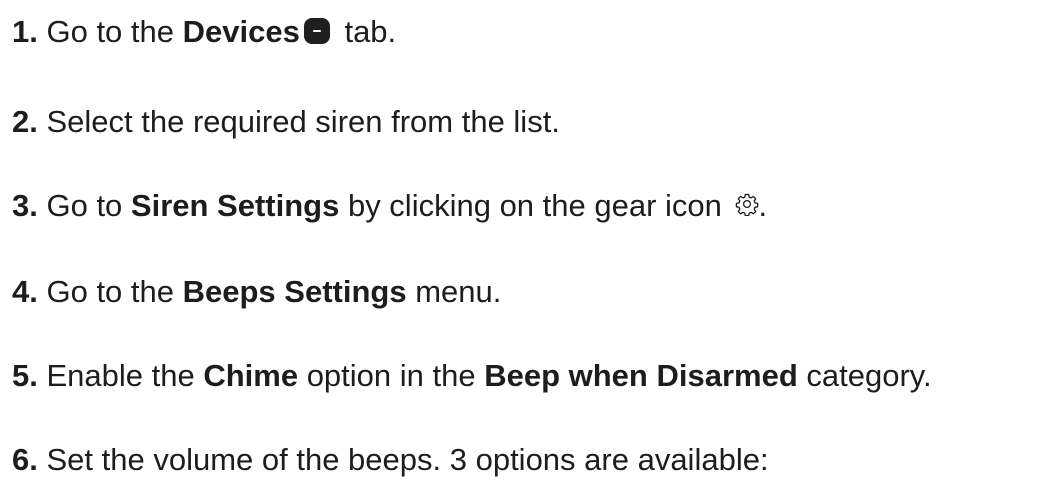 The width and height of the screenshot is (1047, 480). I want to click on beep-when-disarmed-label: Beep when Disarmed, so click(641, 375).